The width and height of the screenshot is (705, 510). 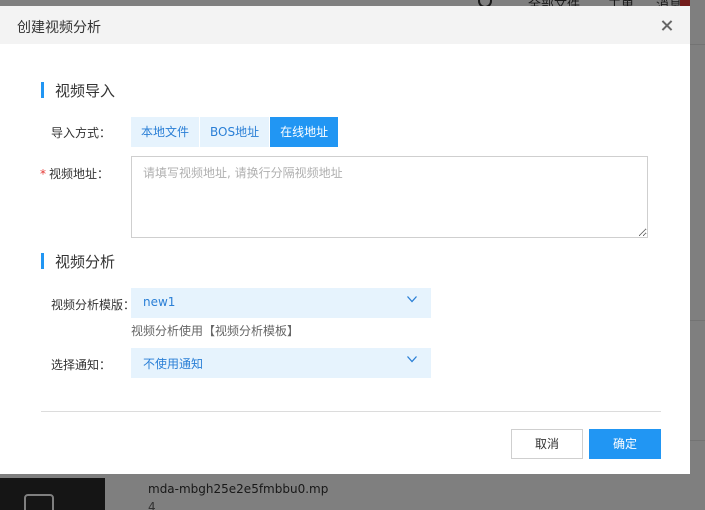 What do you see at coordinates (85, 262) in the screenshot?
I see `section-title-text: 视频分析` at bounding box center [85, 262].